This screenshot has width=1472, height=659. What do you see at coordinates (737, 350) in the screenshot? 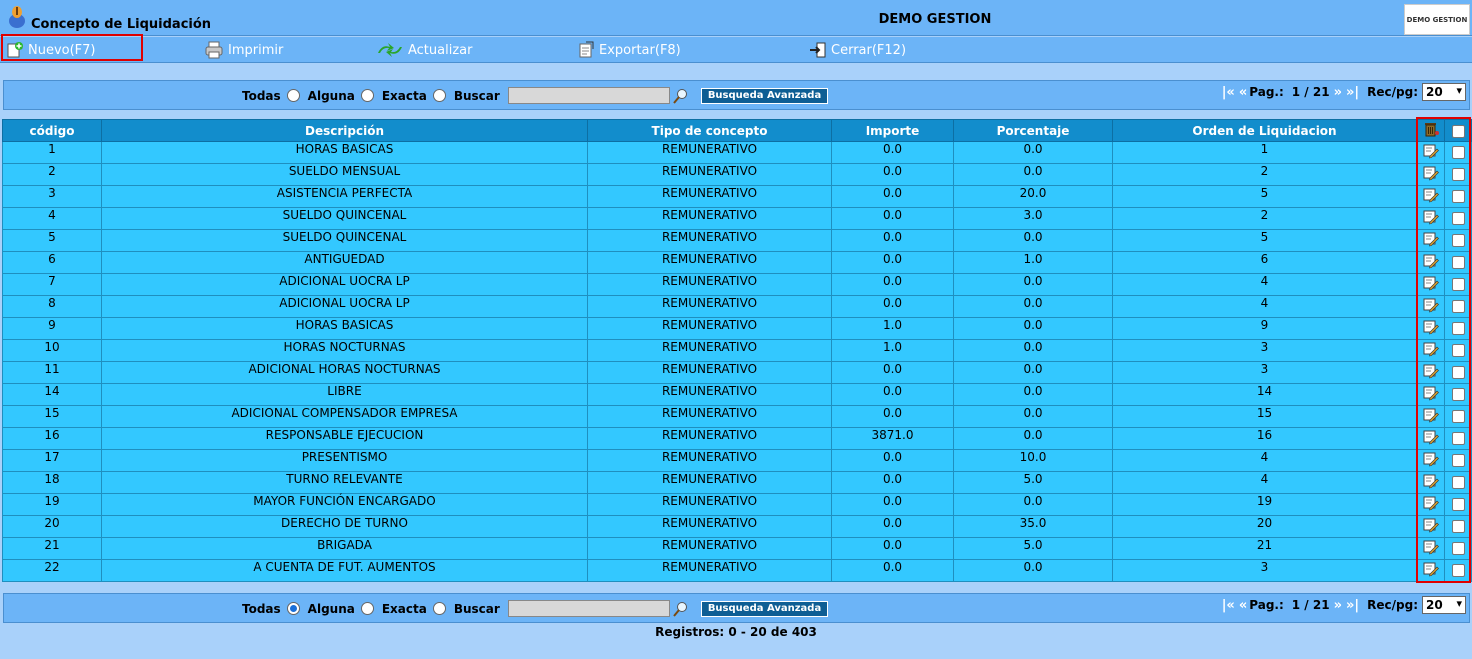
I see `table-row: 10 HORAS NOCTURNAS REMUNERATIVO 1.0 0.0 3` at bounding box center [737, 350].